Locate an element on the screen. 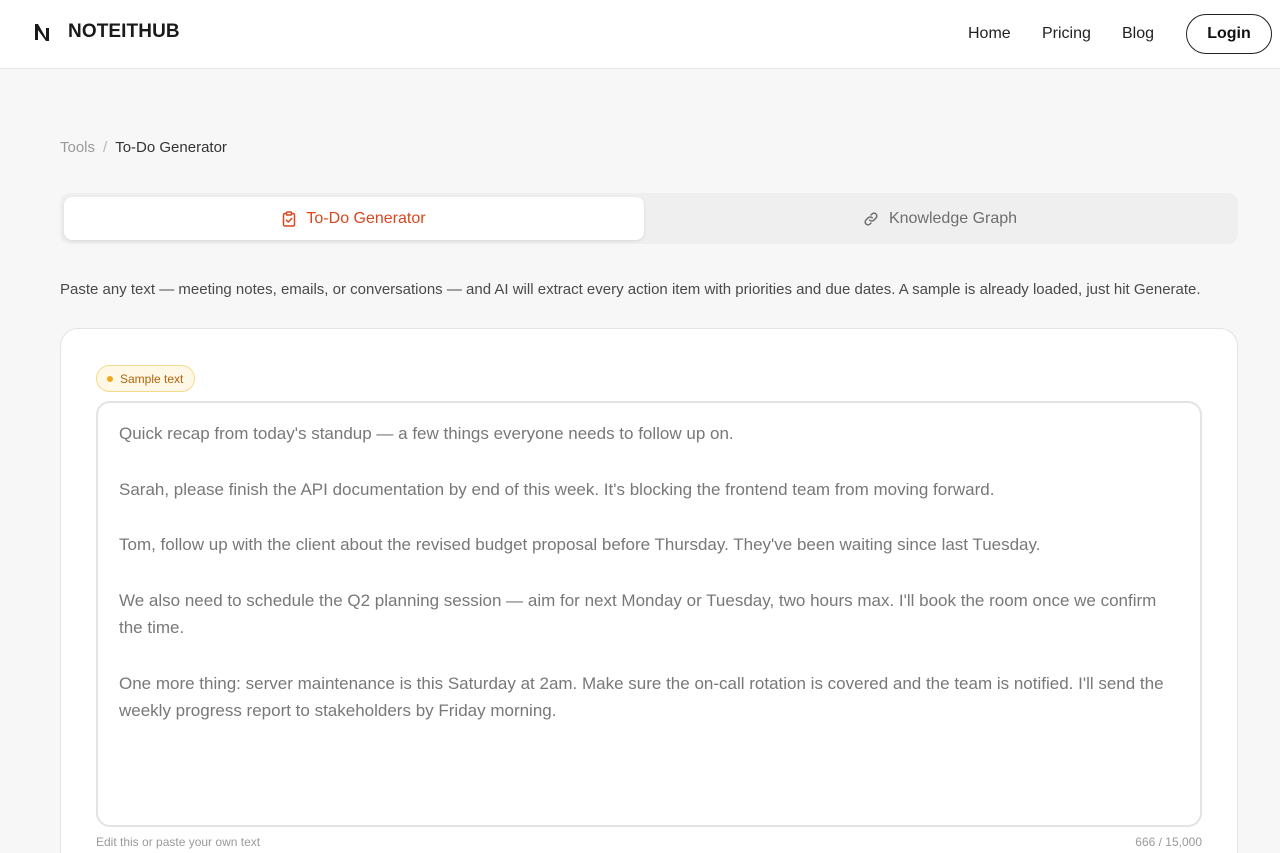 This screenshot has height=853, width=1280. tab-knowledge-graph: Knowledge Graph is located at coordinates (940, 218).